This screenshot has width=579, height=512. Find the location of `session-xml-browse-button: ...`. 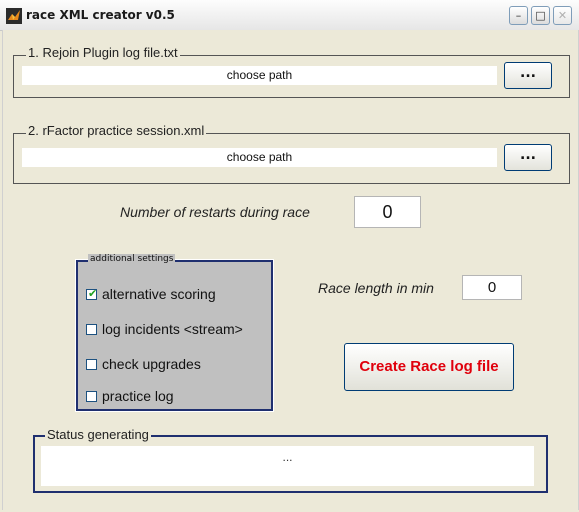

session-xml-browse-button: ... is located at coordinates (528, 157).